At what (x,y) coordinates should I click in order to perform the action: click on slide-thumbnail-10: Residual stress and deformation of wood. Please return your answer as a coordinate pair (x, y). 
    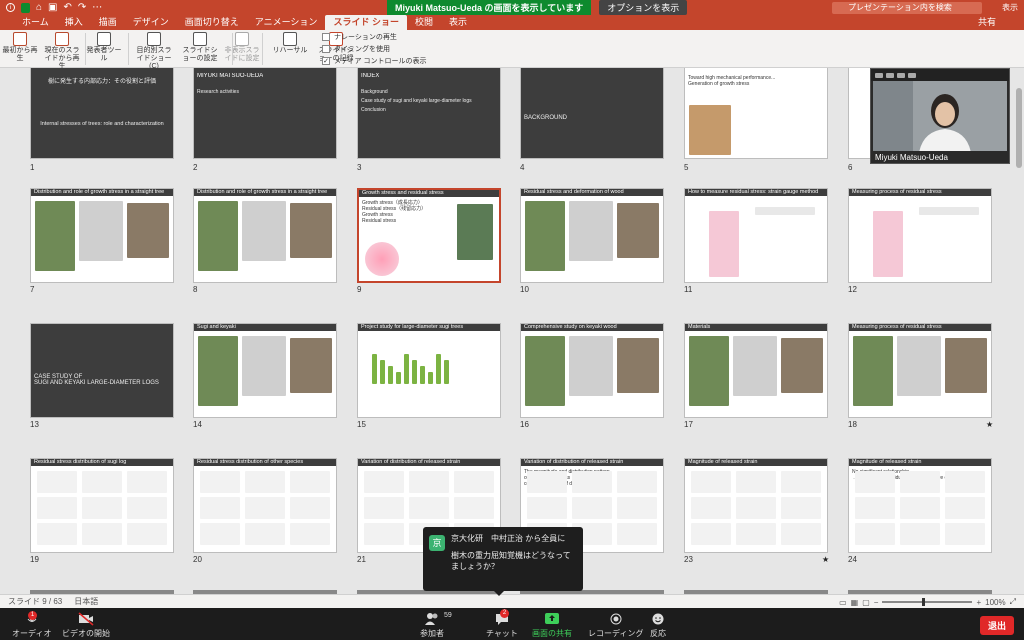
    Looking at the image, I should click on (592, 235).